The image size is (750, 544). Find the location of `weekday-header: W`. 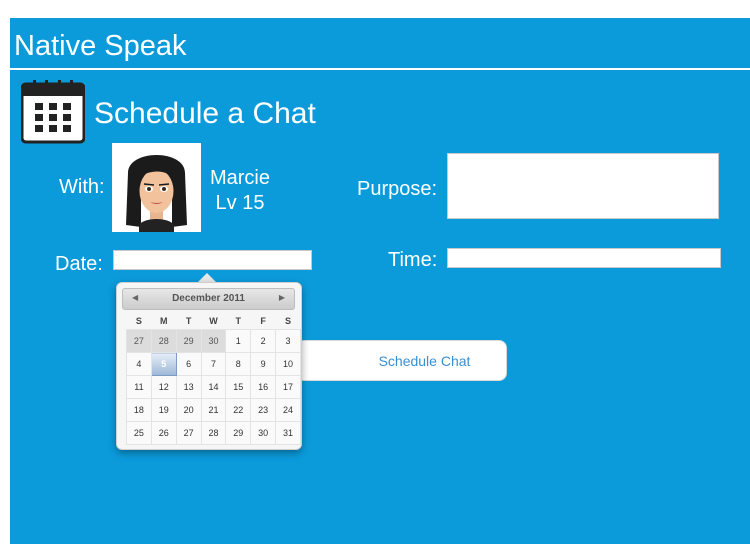

weekday-header: W is located at coordinates (213, 321).